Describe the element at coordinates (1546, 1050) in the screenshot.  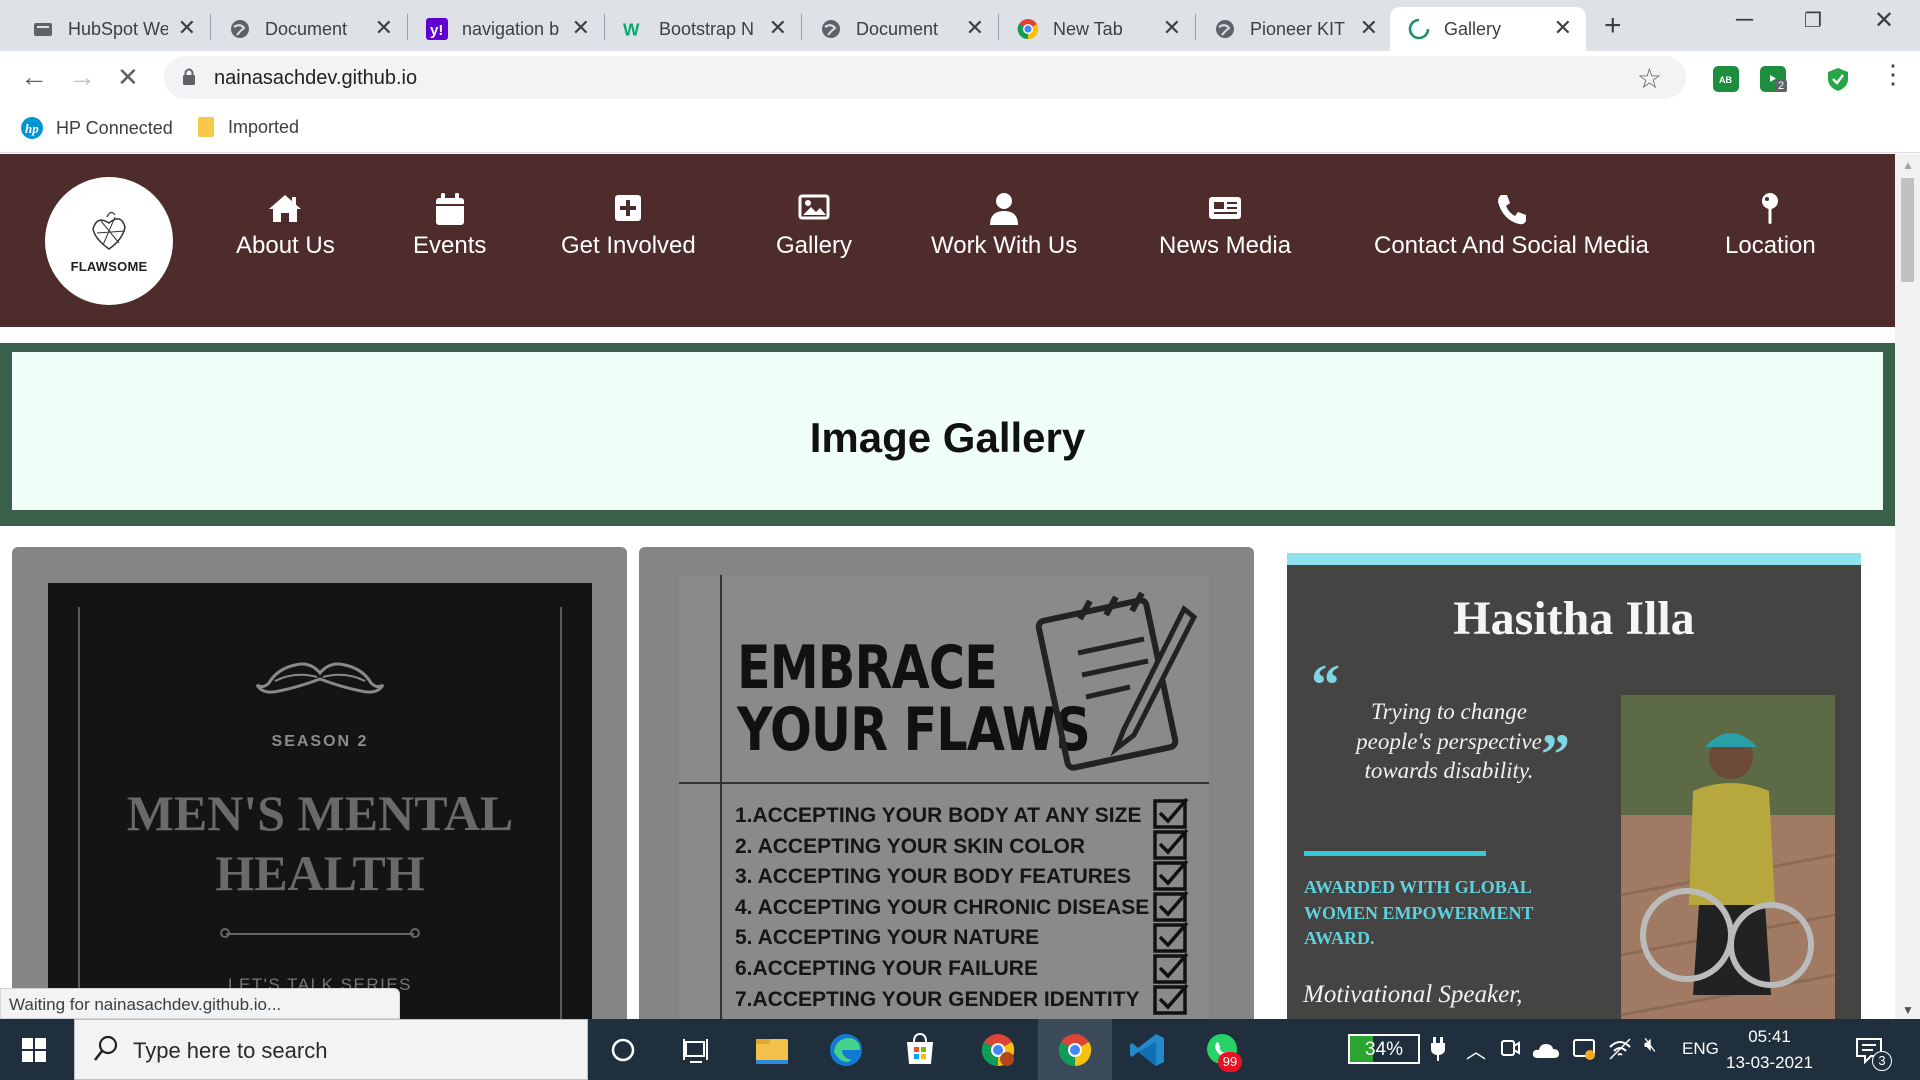
I see `onedrive-icon` at that location.